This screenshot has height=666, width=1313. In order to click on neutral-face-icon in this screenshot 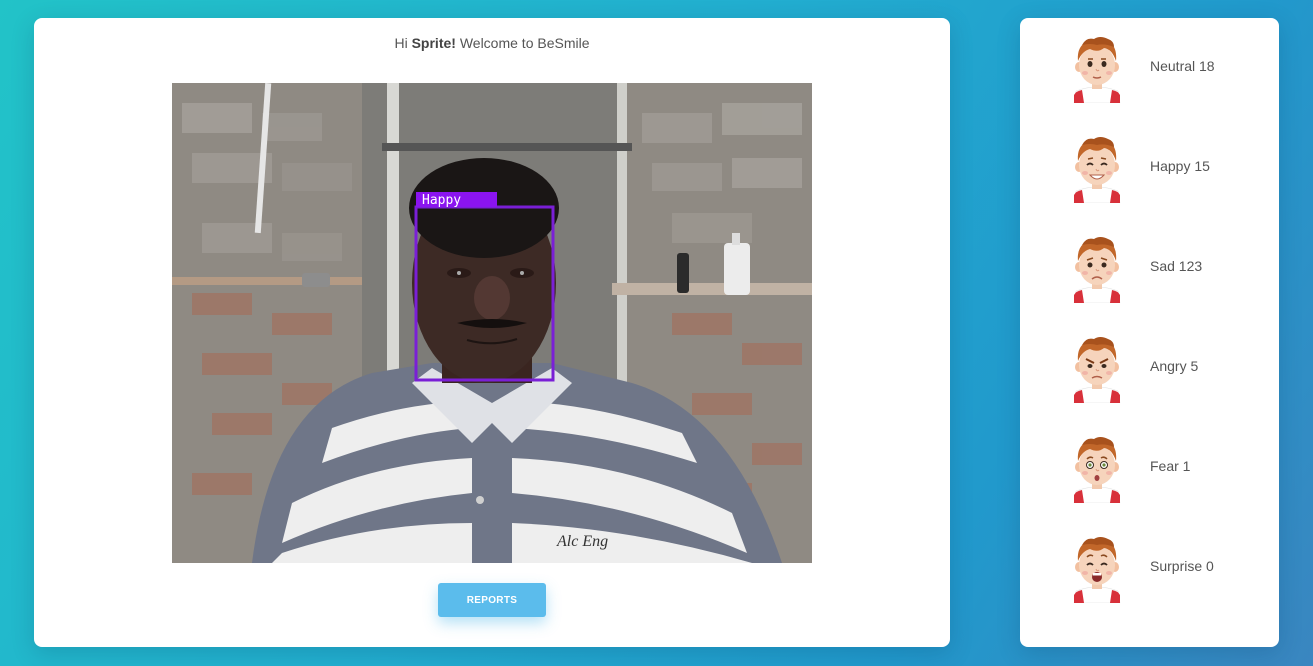, I will do `click(1097, 69)`.